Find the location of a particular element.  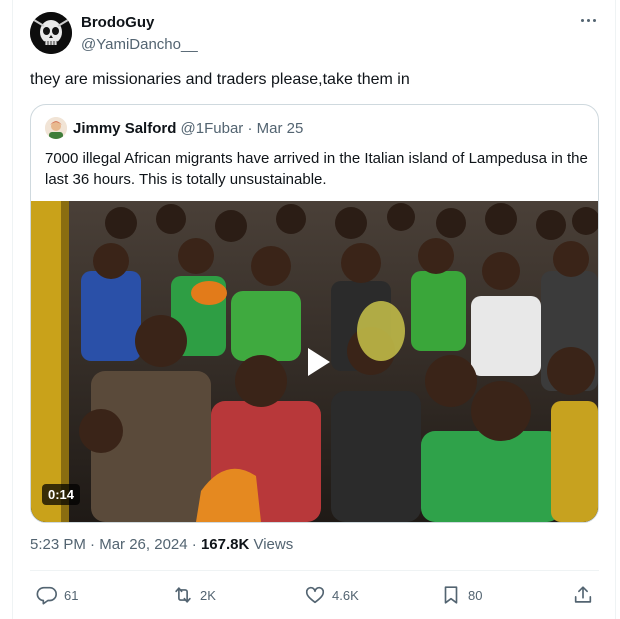

share-button is located at coordinates (583, 595).